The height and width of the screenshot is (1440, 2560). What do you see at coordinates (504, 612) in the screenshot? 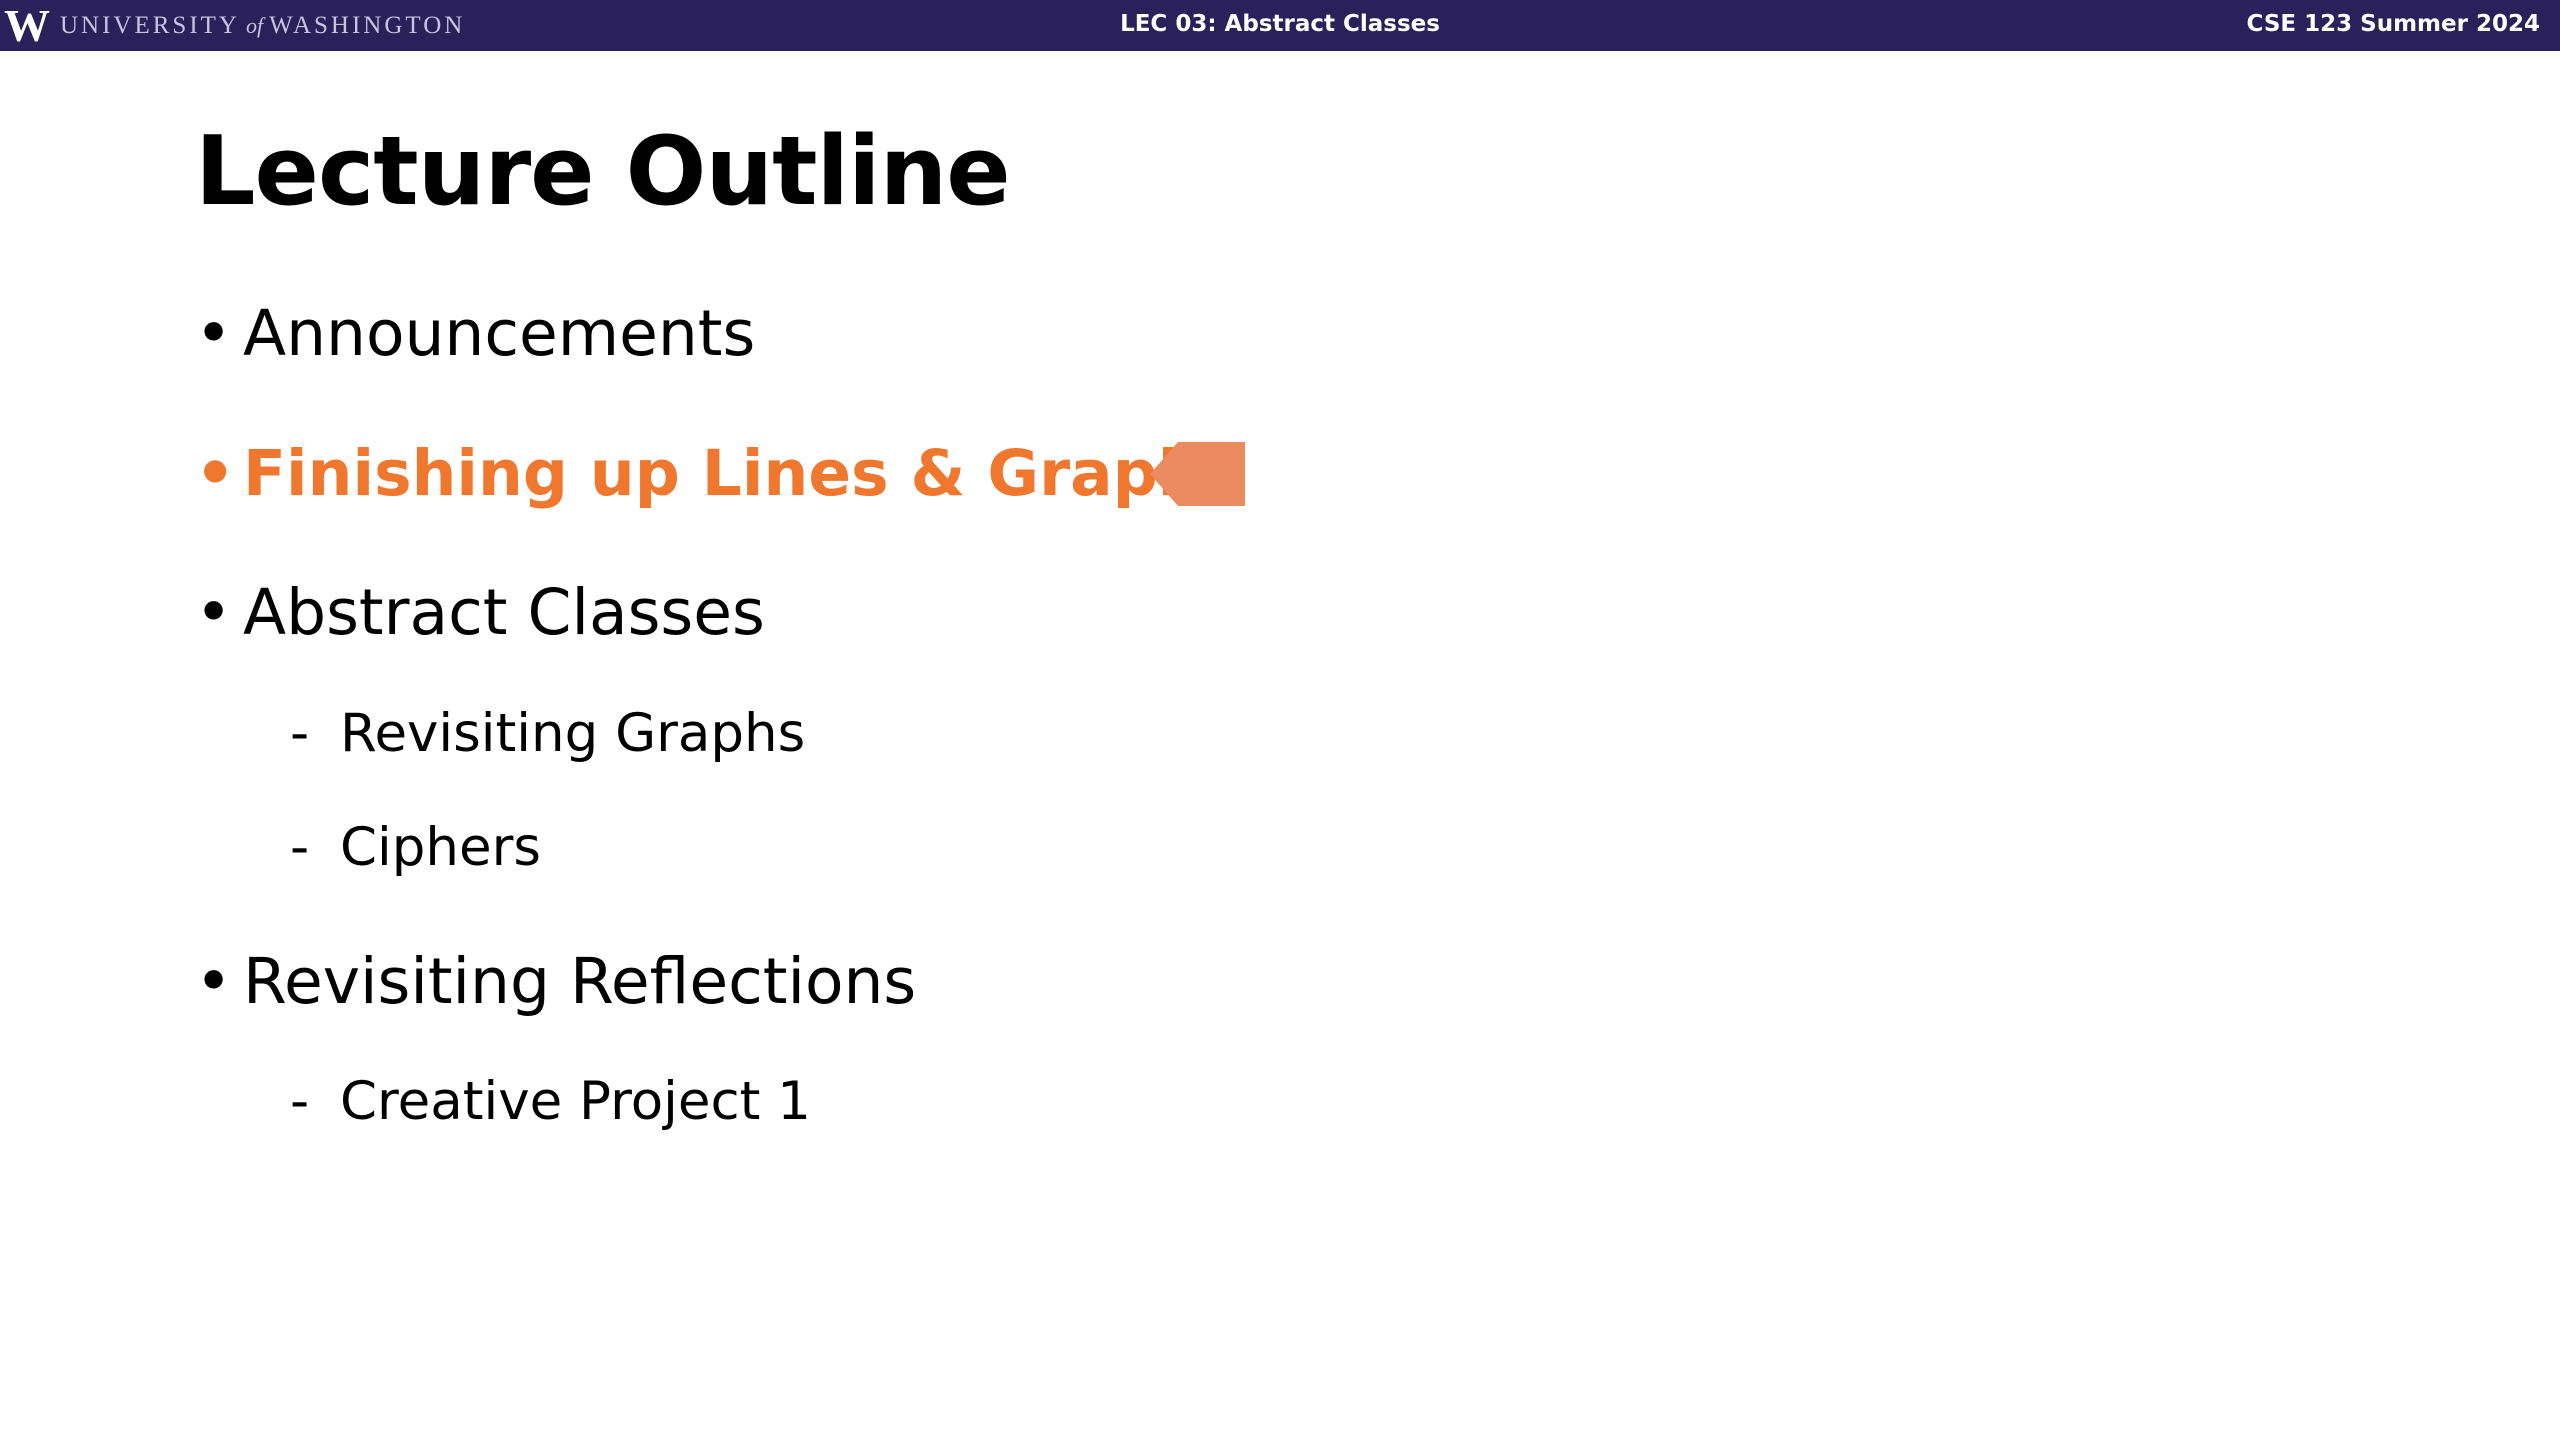
I see `outline-item-label: Abstract Classes` at bounding box center [504, 612].